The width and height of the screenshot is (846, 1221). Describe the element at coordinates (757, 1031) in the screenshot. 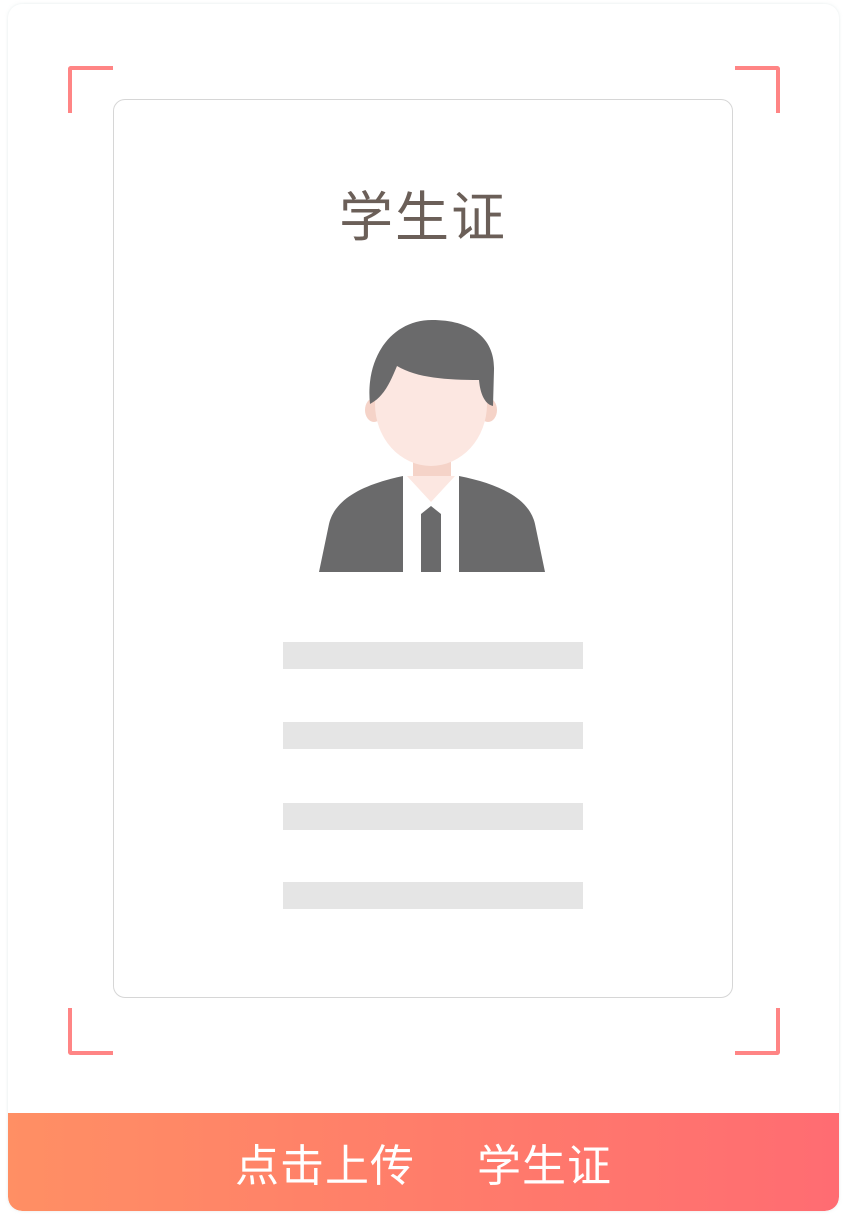

I see `scan-corner-bottom-right` at that location.